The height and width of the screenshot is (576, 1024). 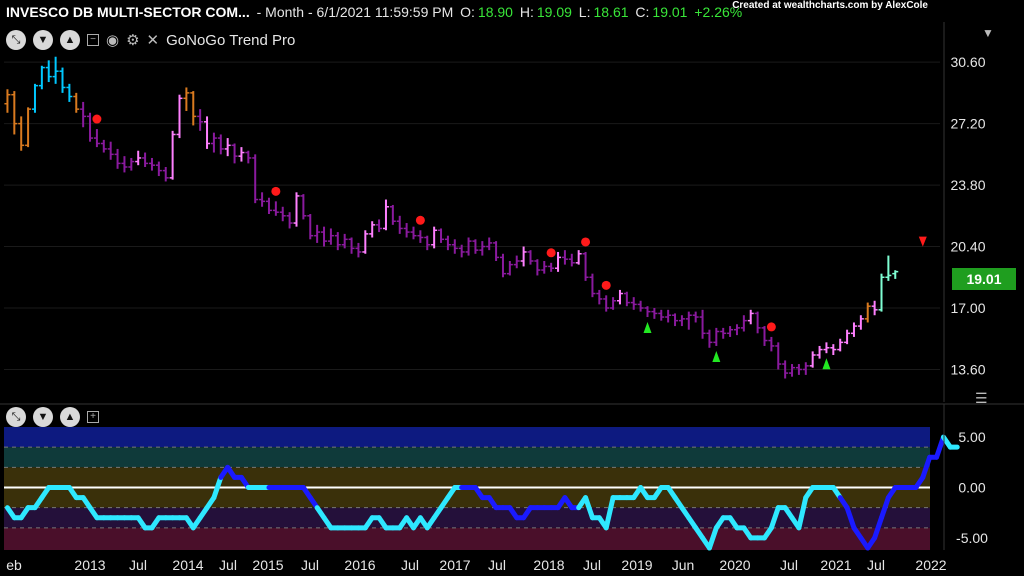 What do you see at coordinates (231, 40) in the screenshot?
I see `indicator-name: GoNoGo Trend Pro` at bounding box center [231, 40].